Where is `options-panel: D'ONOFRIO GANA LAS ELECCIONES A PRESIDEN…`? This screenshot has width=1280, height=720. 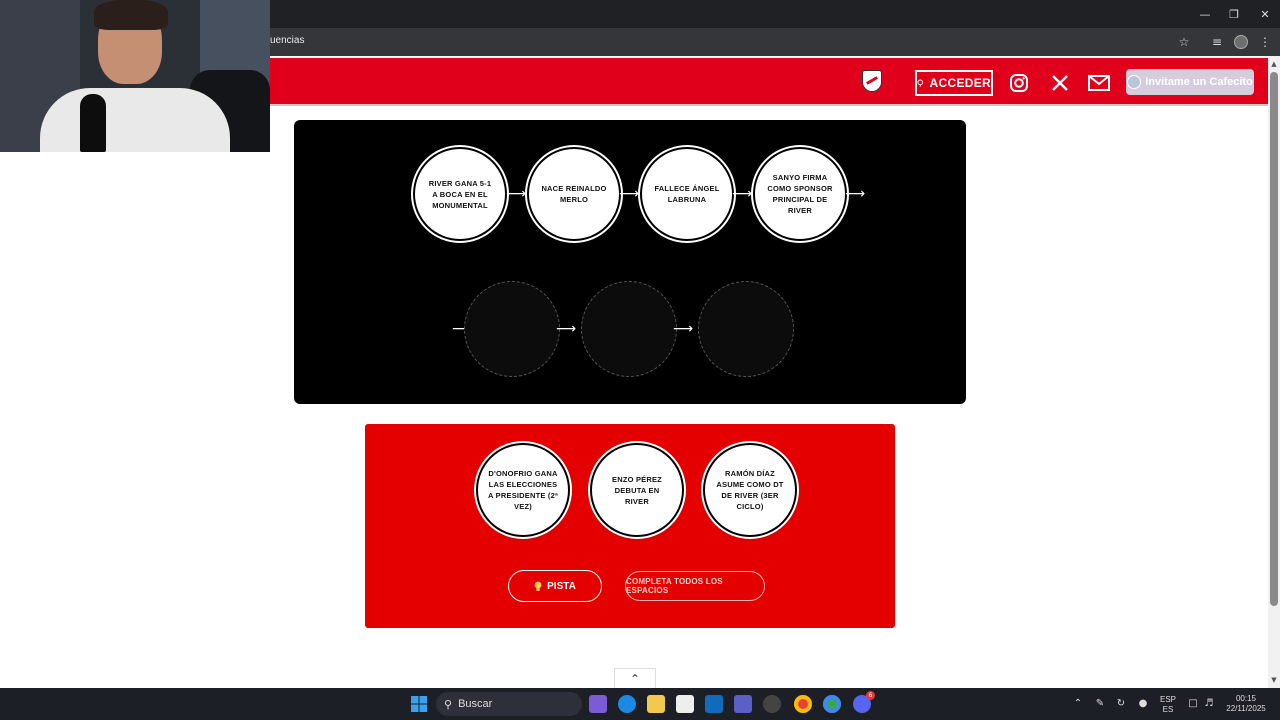 options-panel: D'ONOFRIO GANA LAS ELECCIONES A PRESIDEN… is located at coordinates (630, 526).